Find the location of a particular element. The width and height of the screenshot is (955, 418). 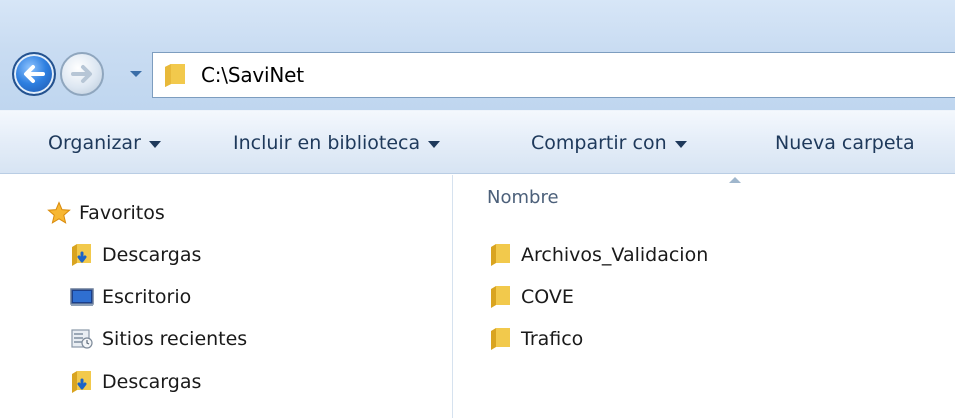

nav-favorites-label: Favoritos is located at coordinates (122, 213).